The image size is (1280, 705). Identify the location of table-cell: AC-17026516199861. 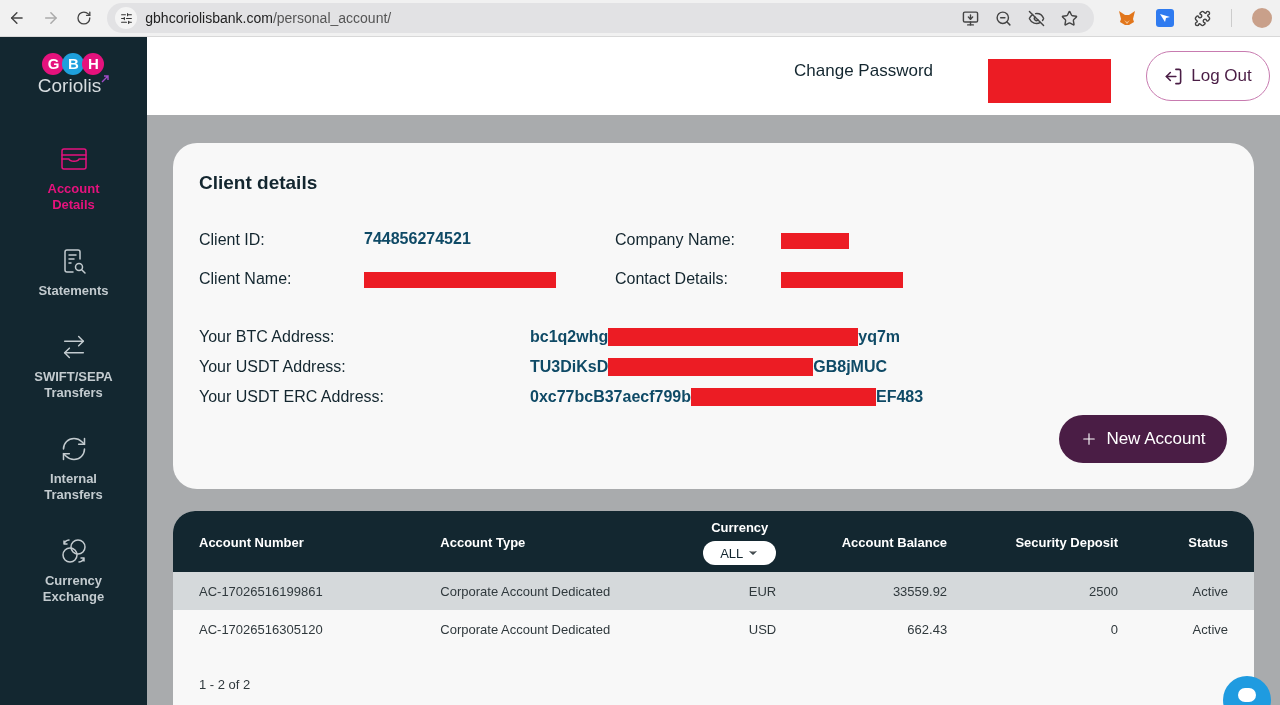
(261, 591).